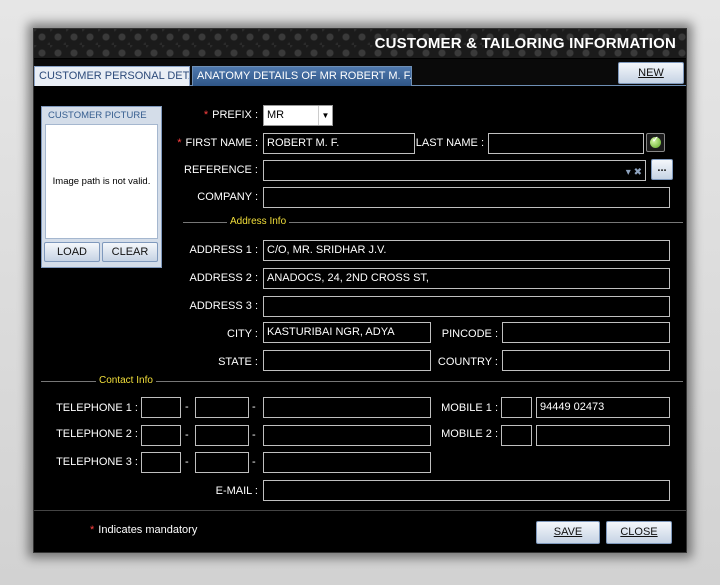  I want to click on check-icon, so click(655, 141).